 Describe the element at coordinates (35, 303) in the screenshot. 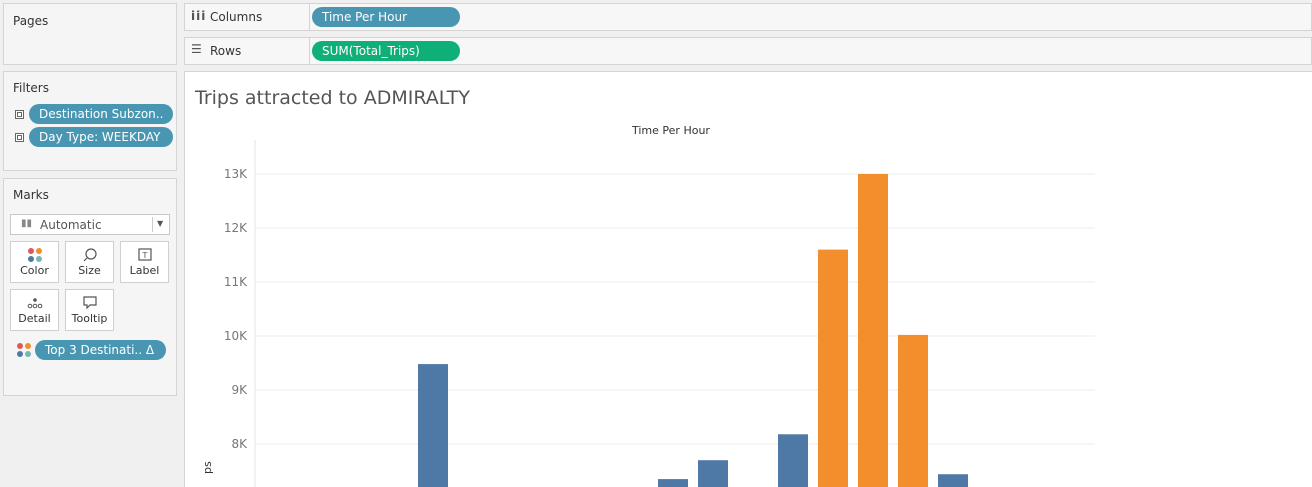

I see `detail-icon` at that location.